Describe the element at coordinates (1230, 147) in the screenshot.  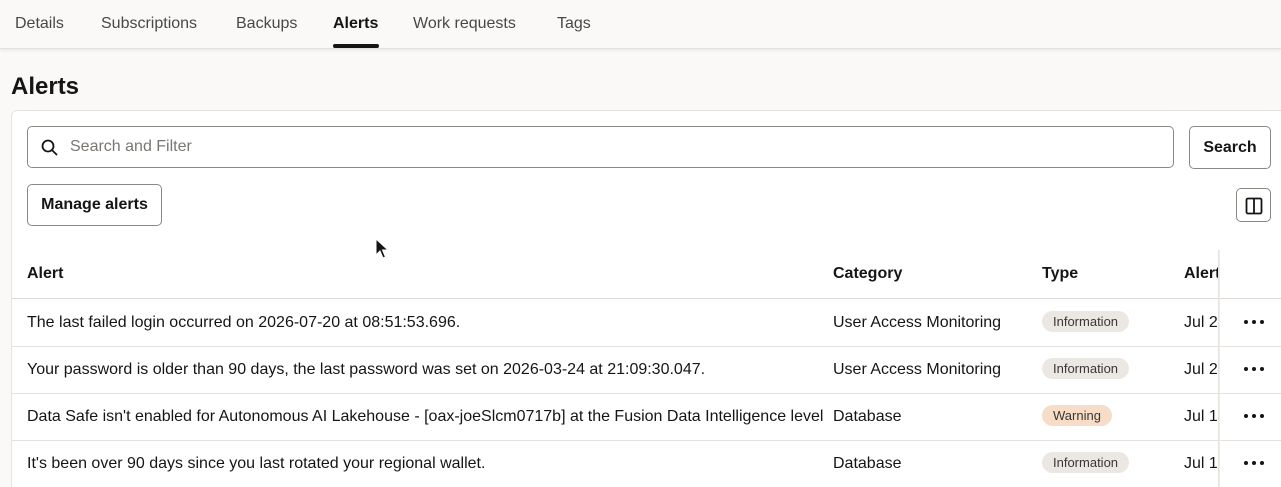
I see `search-button: Search` at that location.